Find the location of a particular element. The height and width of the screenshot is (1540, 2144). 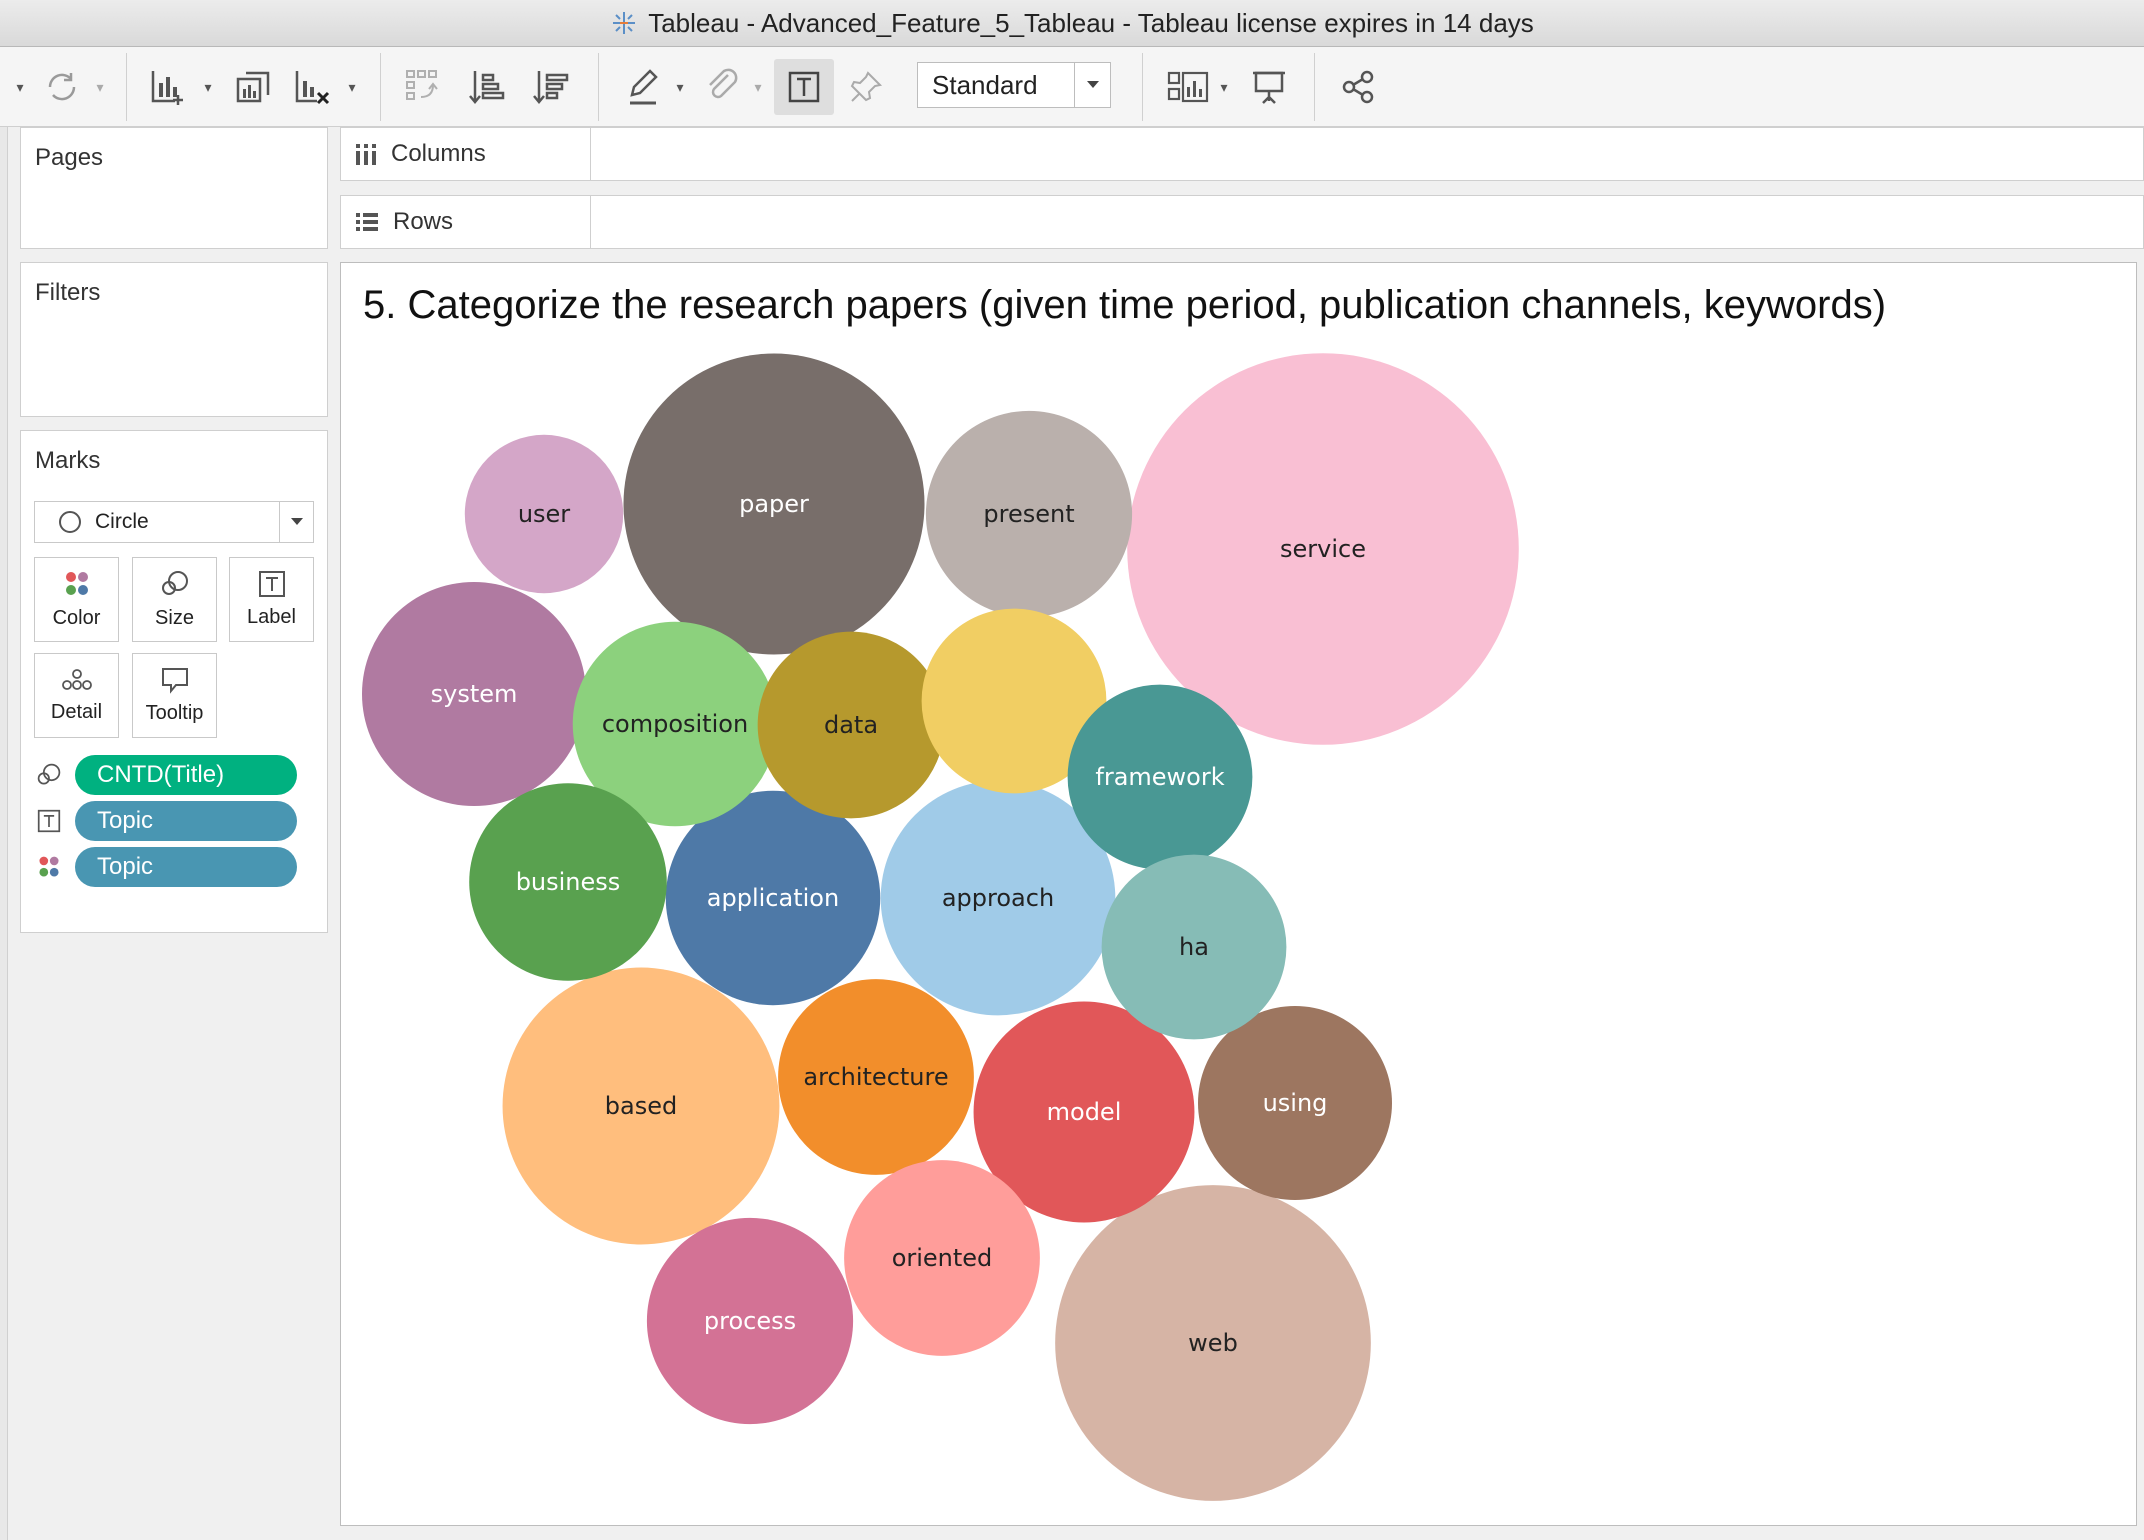

presentation-icon is located at coordinates (1269, 87).